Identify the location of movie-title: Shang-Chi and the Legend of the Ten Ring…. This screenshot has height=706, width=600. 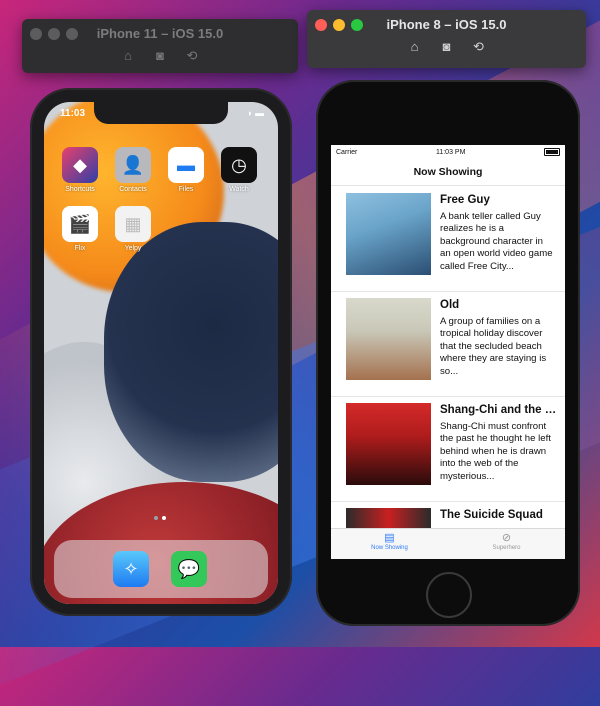
(499, 410).